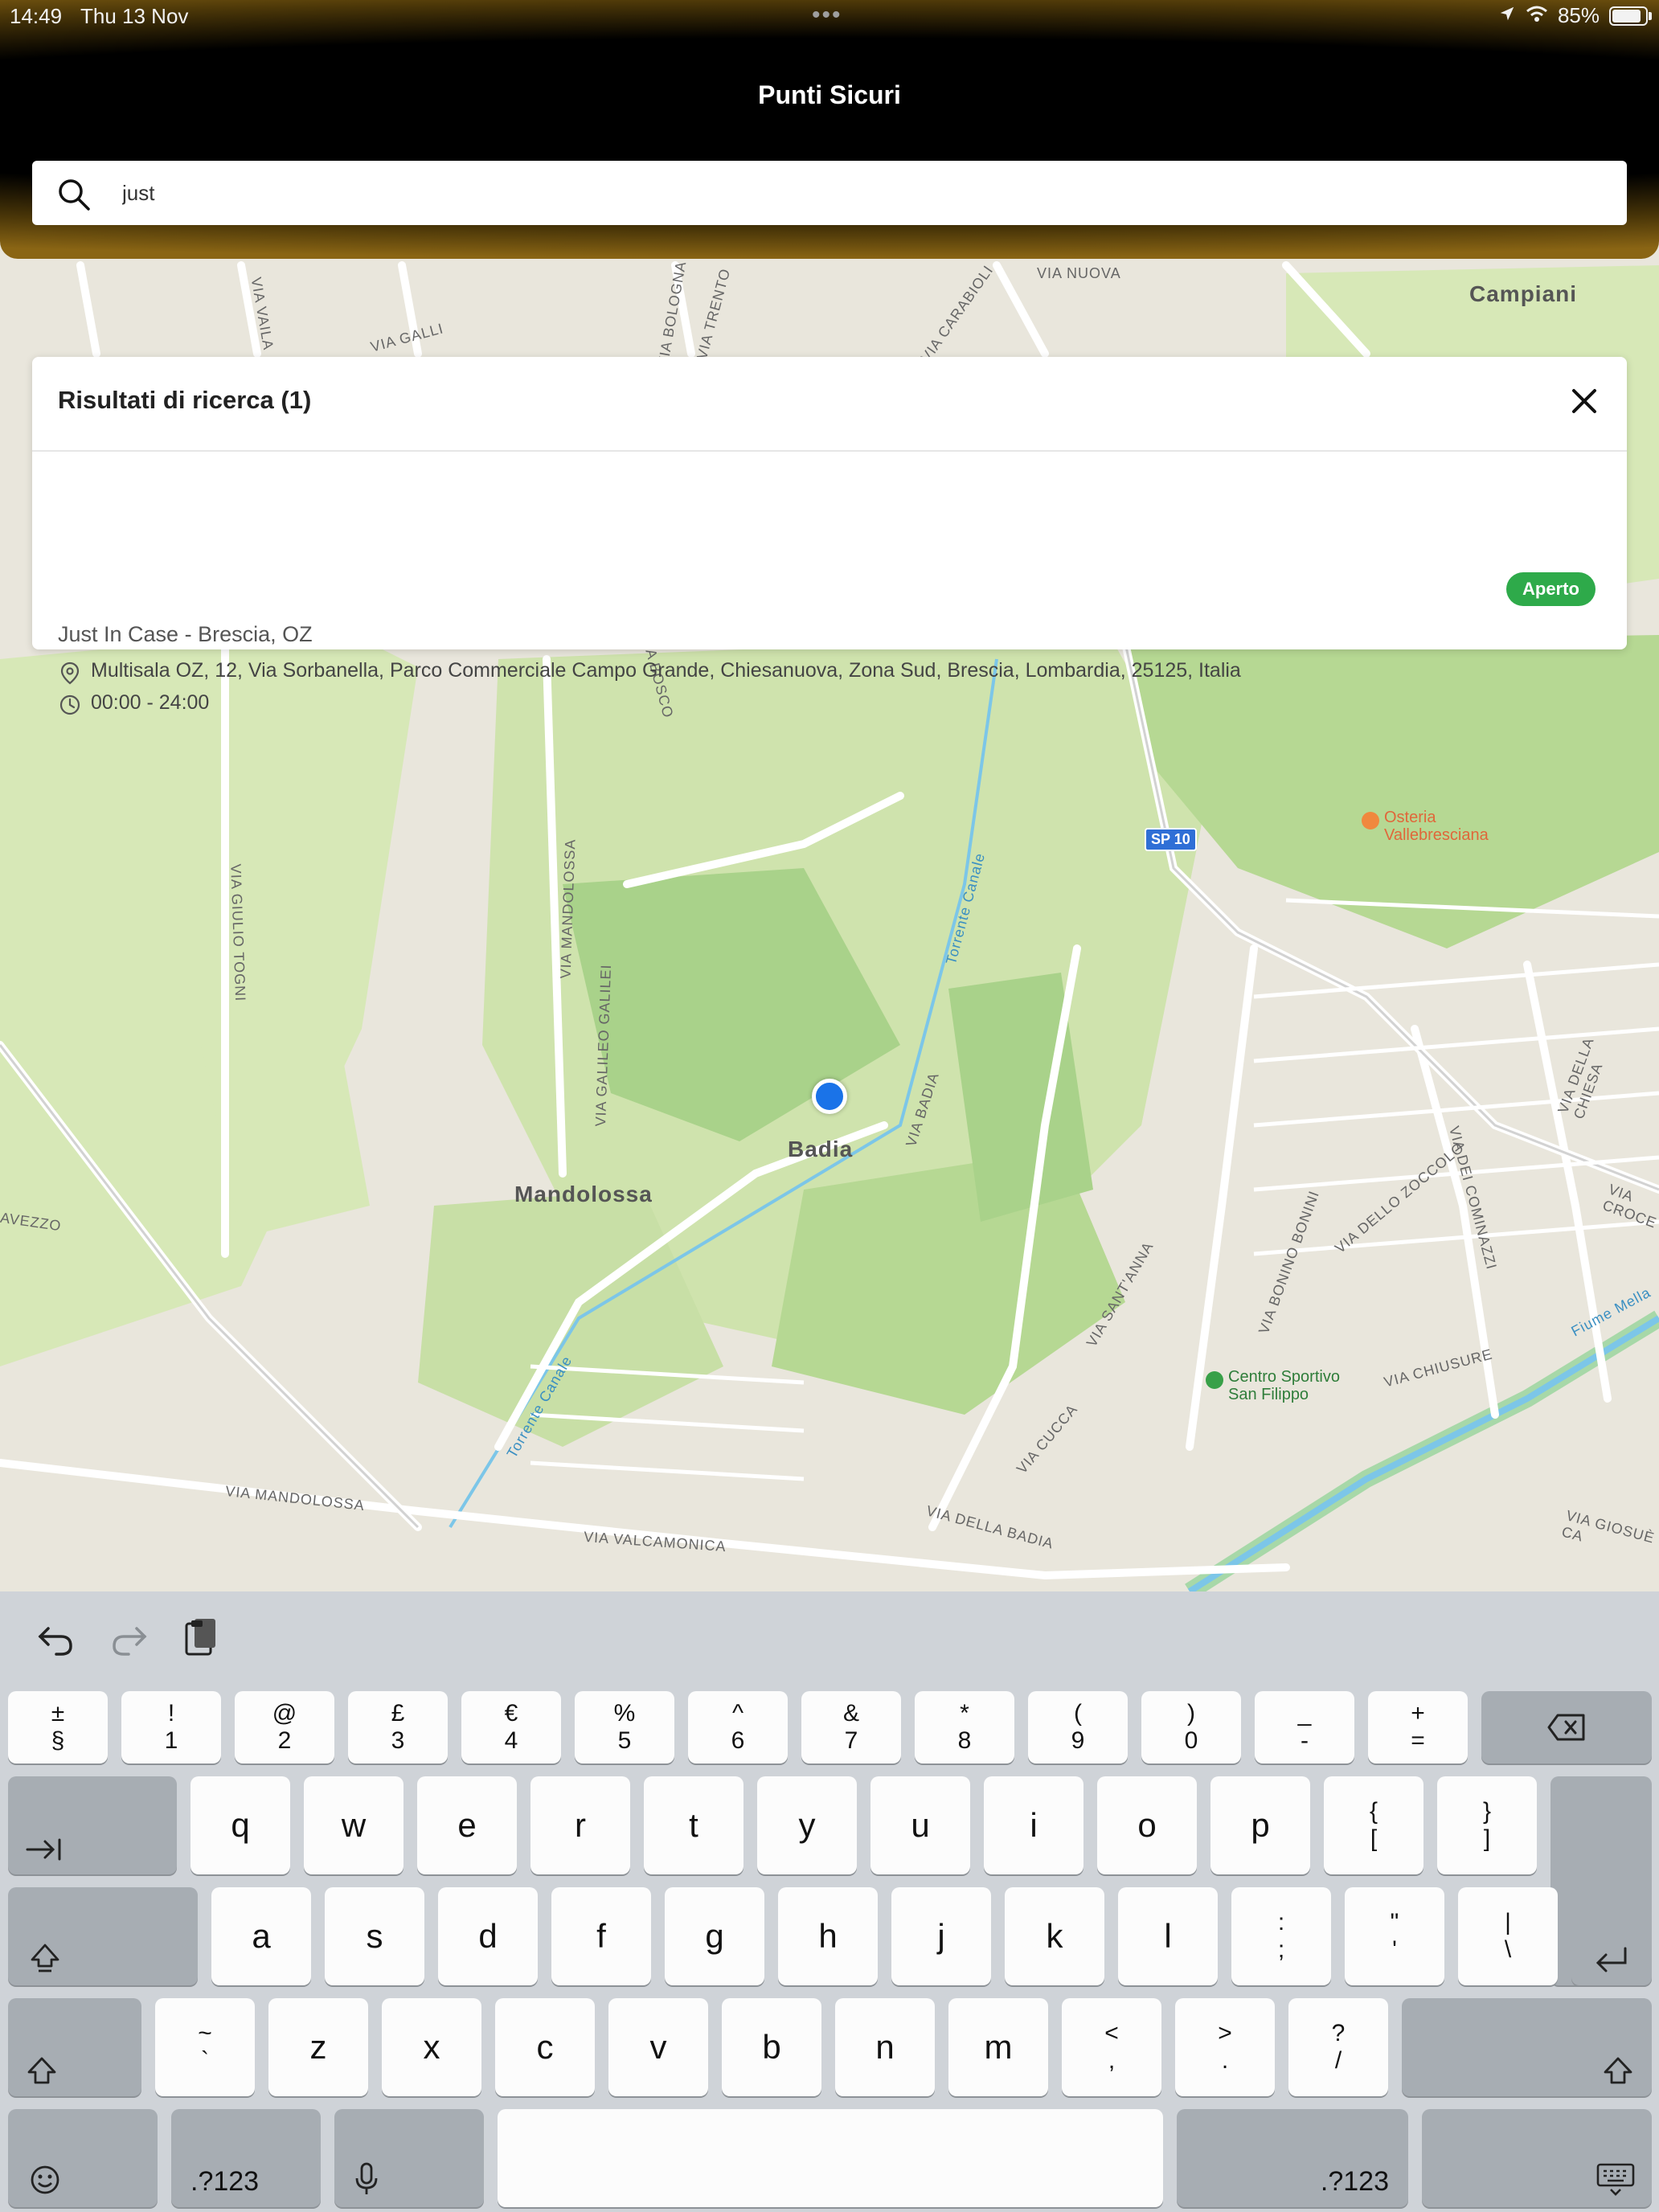 The image size is (1659, 2212). What do you see at coordinates (185, 400) in the screenshot?
I see `results-title: Risultati di ricerca (1)` at bounding box center [185, 400].